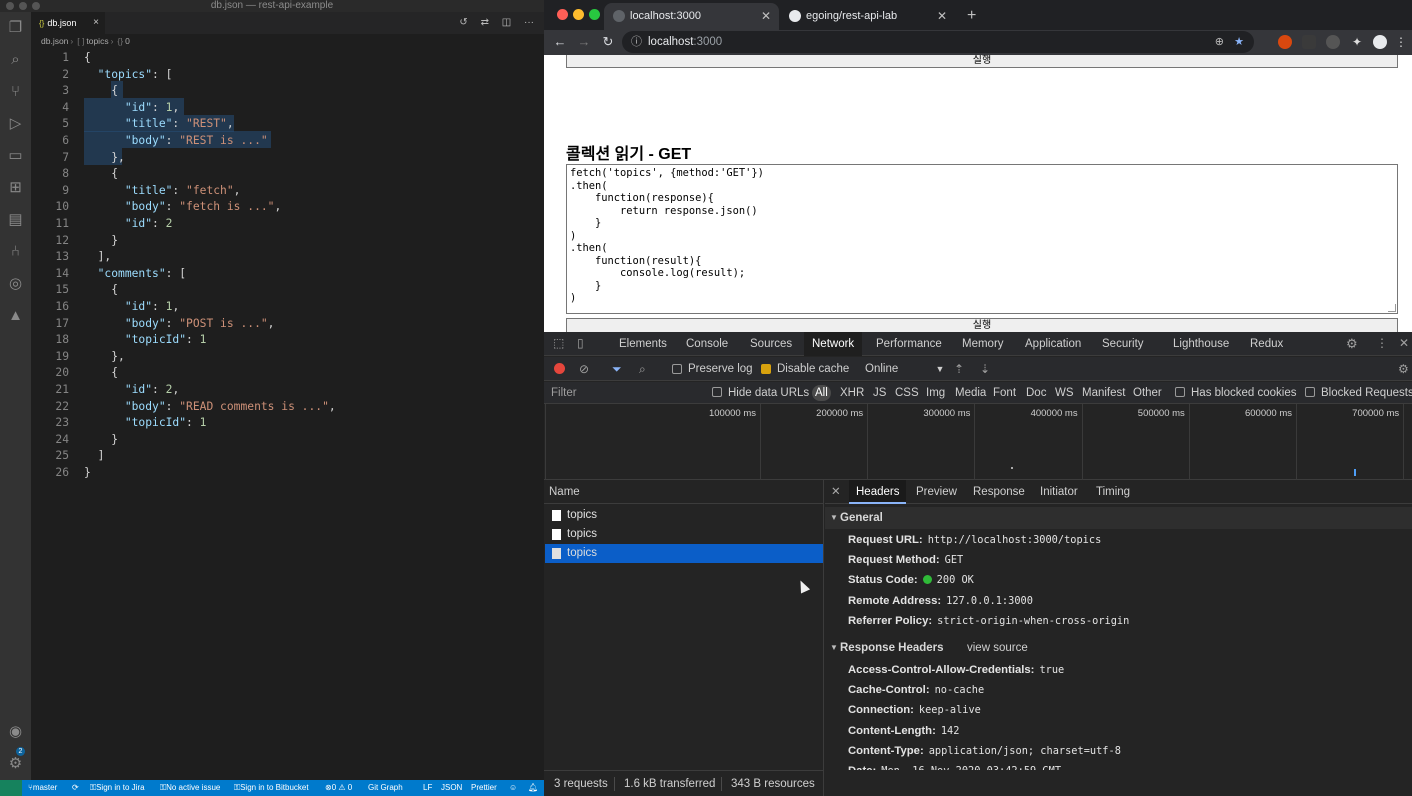 This screenshot has width=1412, height=796. Describe the element at coordinates (594, 14) in the screenshot. I see `zoom-window-icon` at that location.